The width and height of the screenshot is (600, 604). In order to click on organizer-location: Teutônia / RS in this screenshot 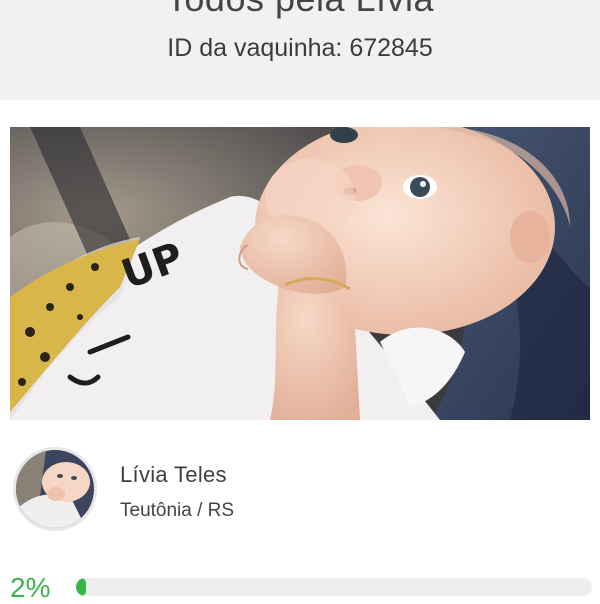, I will do `click(177, 510)`.